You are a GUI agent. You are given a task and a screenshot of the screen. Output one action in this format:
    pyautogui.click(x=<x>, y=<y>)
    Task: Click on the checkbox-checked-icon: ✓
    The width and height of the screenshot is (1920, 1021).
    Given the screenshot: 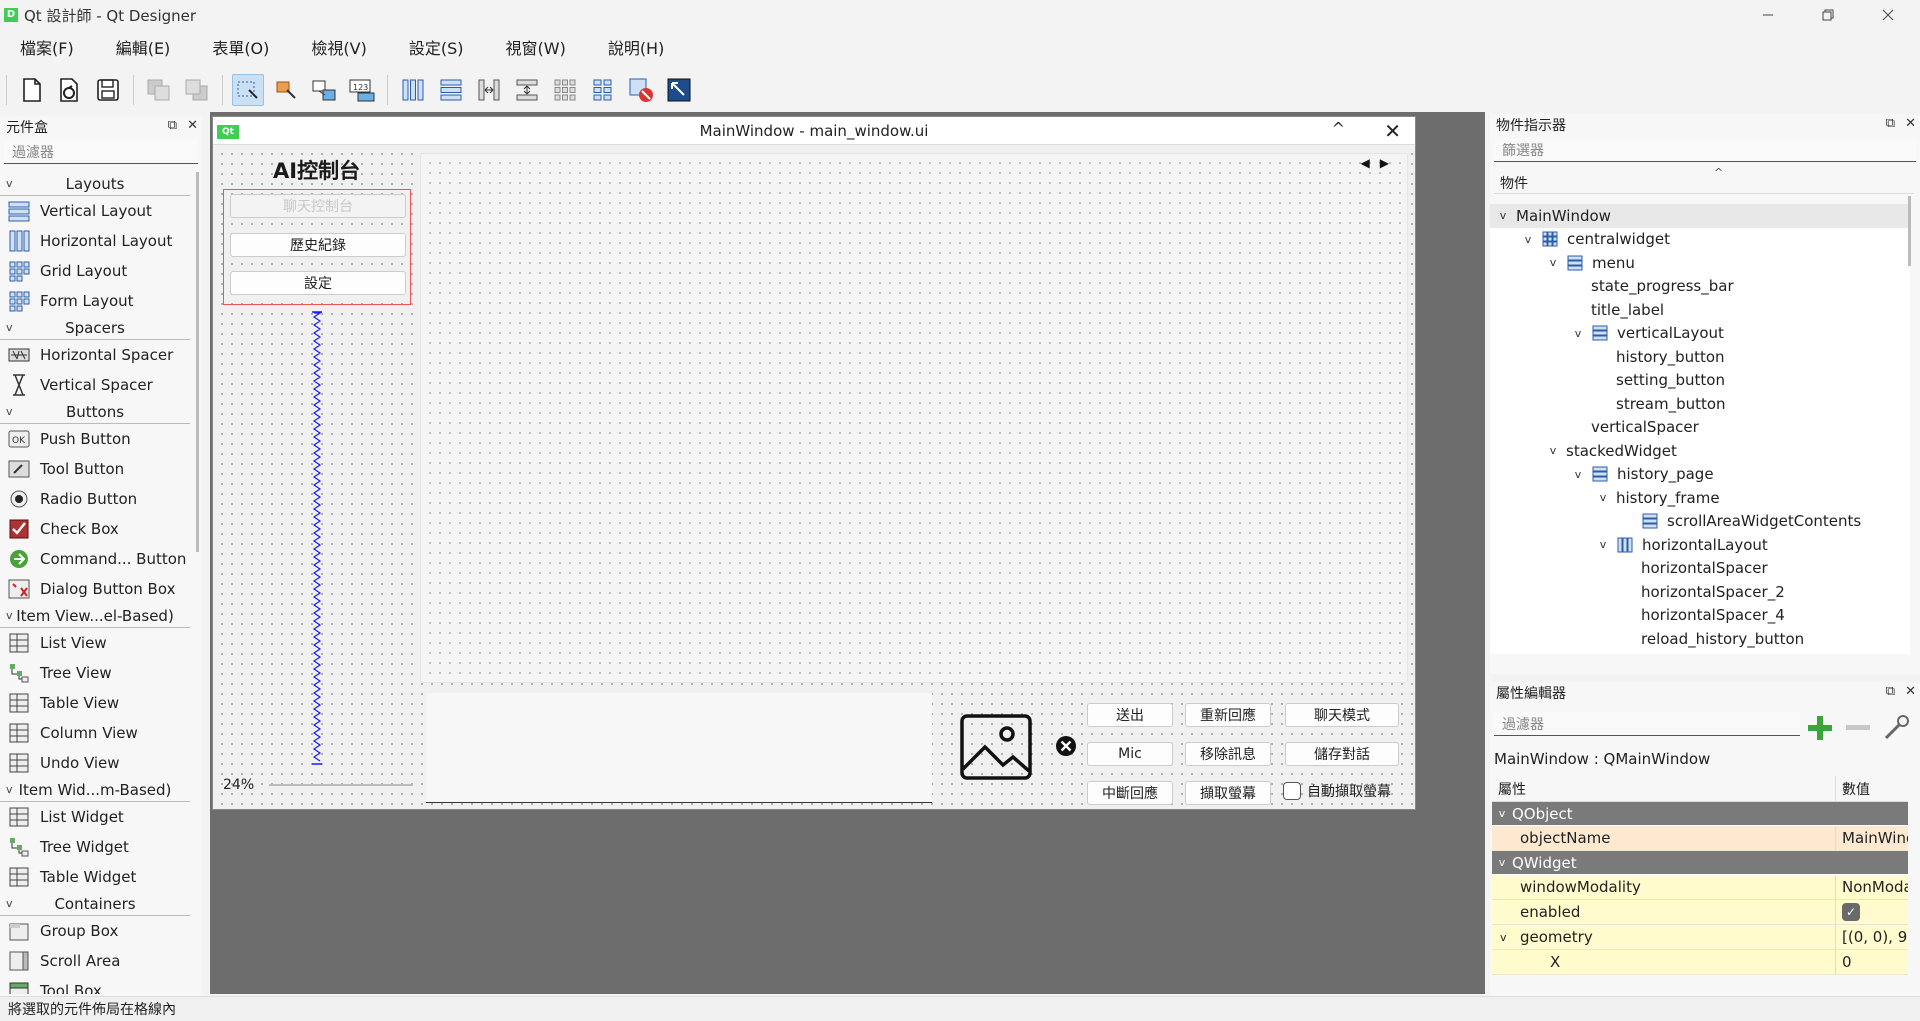 What is the action you would take?
    pyautogui.click(x=1851, y=912)
    